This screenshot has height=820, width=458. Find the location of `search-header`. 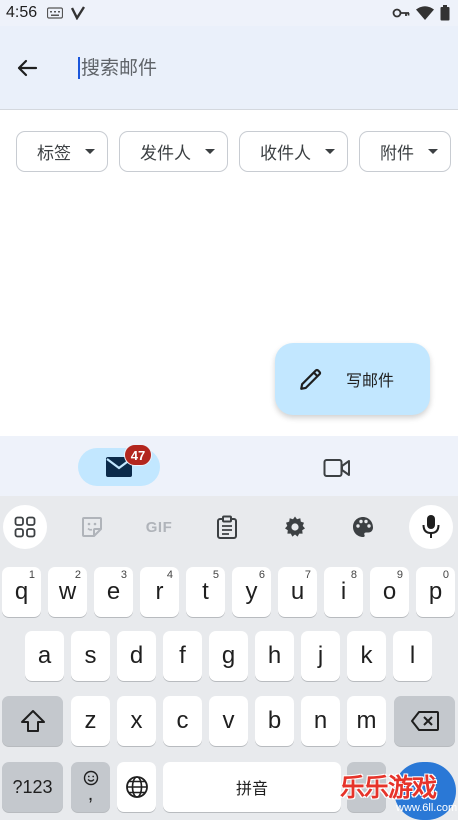

search-header is located at coordinates (229, 68).